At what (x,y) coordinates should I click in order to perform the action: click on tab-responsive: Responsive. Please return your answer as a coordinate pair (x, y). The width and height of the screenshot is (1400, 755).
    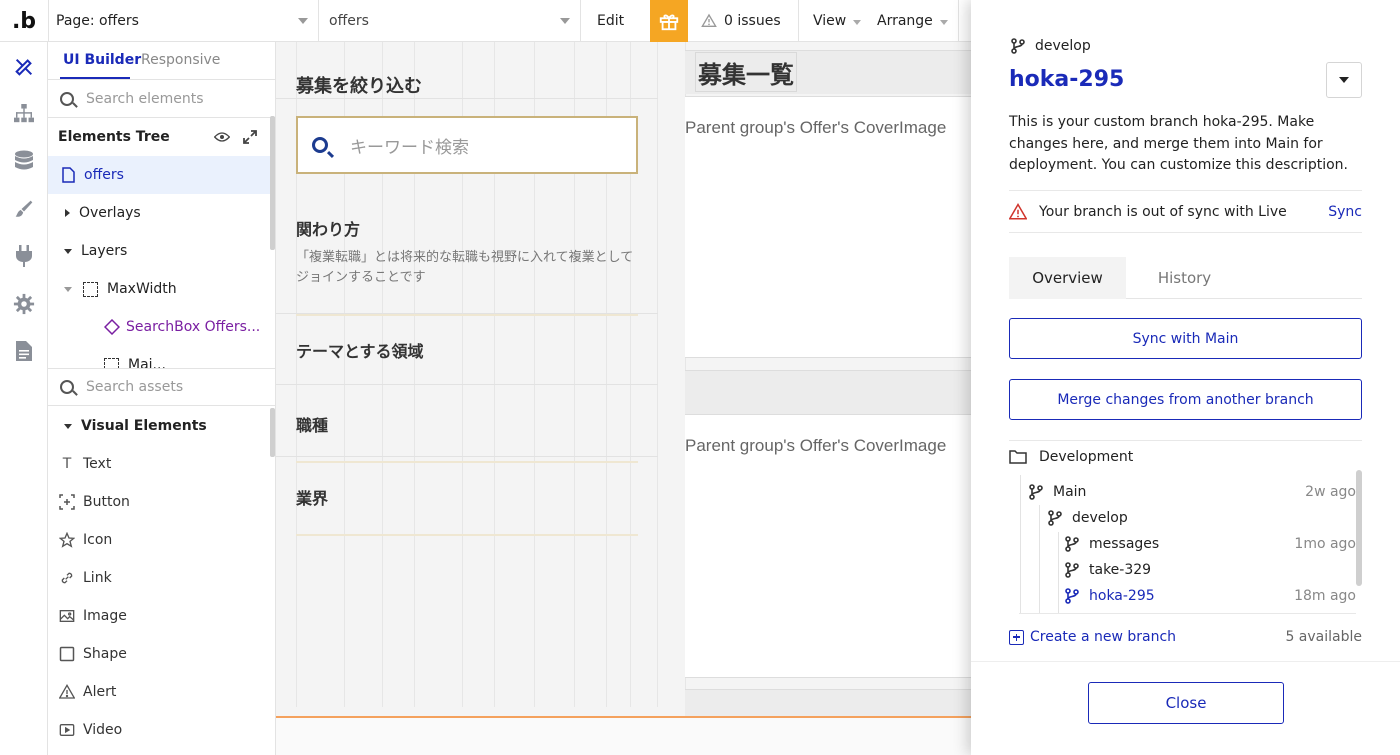
    Looking at the image, I should click on (180, 60).